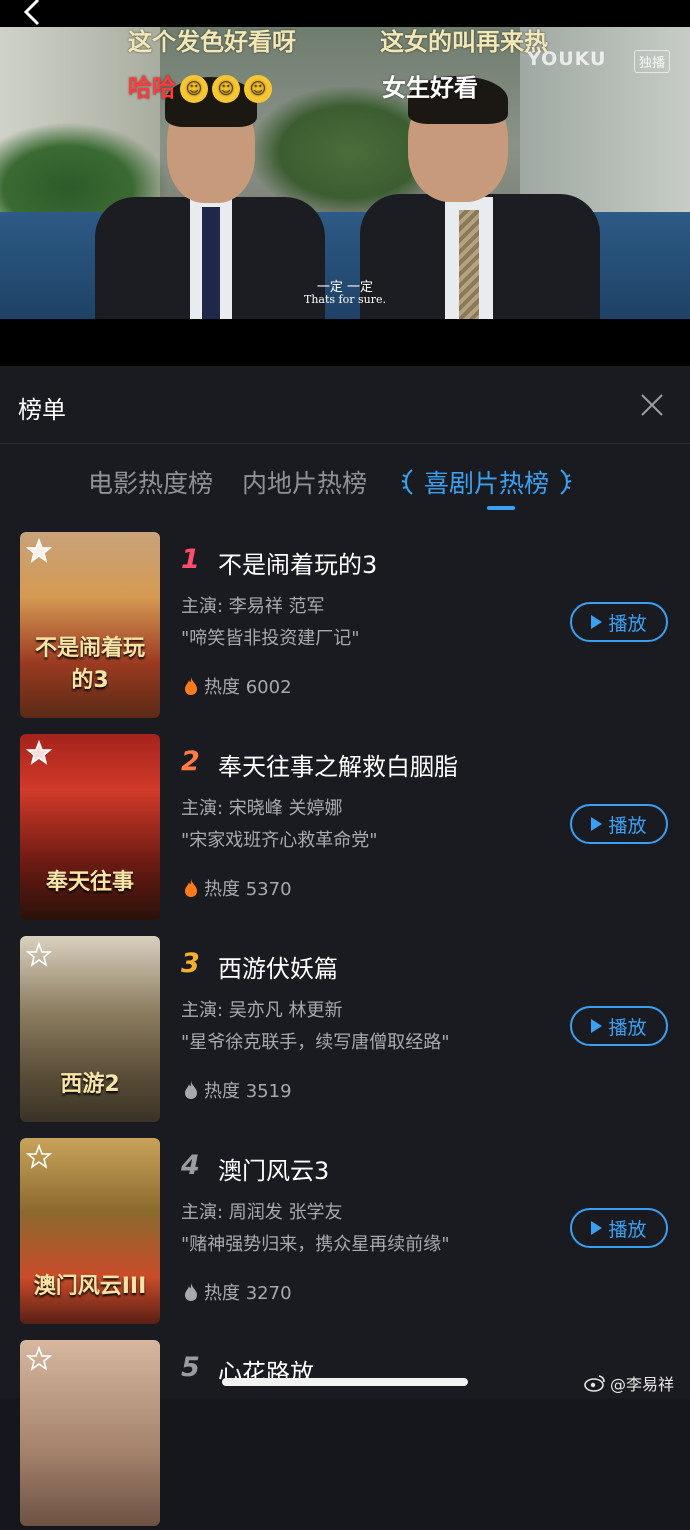 The image size is (690, 1530). I want to click on watermark-text: @李易祥, so click(642, 1384).